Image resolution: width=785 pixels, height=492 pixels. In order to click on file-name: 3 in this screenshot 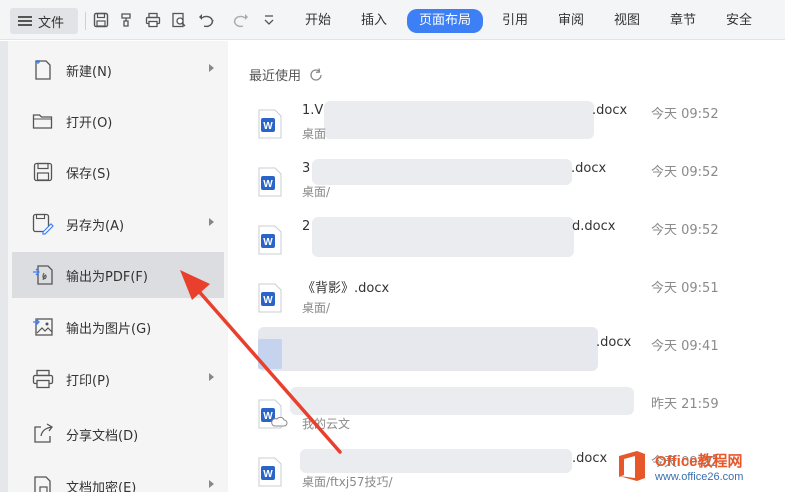, I will do `click(306, 168)`.